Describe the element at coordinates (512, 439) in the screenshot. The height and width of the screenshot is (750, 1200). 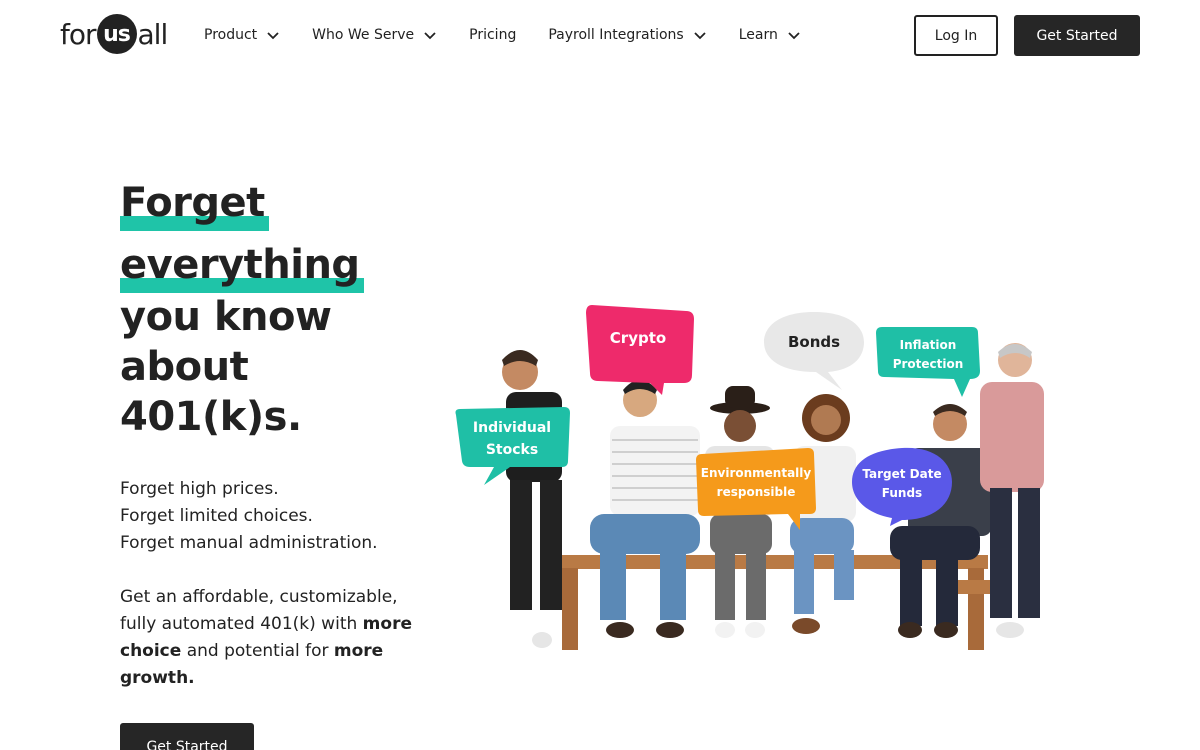
I see `bubble-individual-stocks-label: Individual Stocks` at that location.